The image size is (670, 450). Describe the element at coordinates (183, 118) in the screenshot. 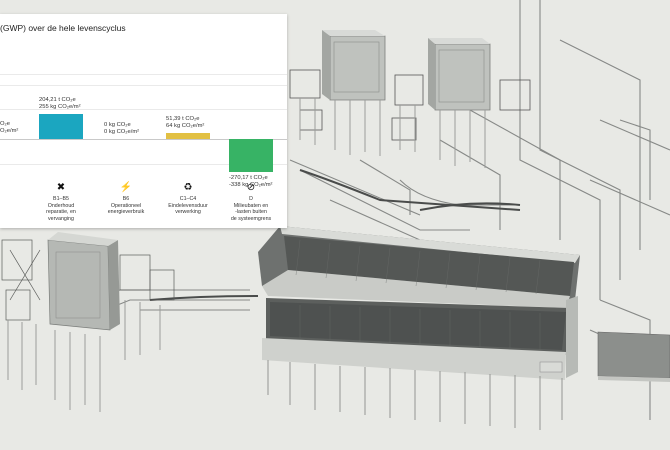

I see `value-label-total: 51,39 t CO₂e` at that location.